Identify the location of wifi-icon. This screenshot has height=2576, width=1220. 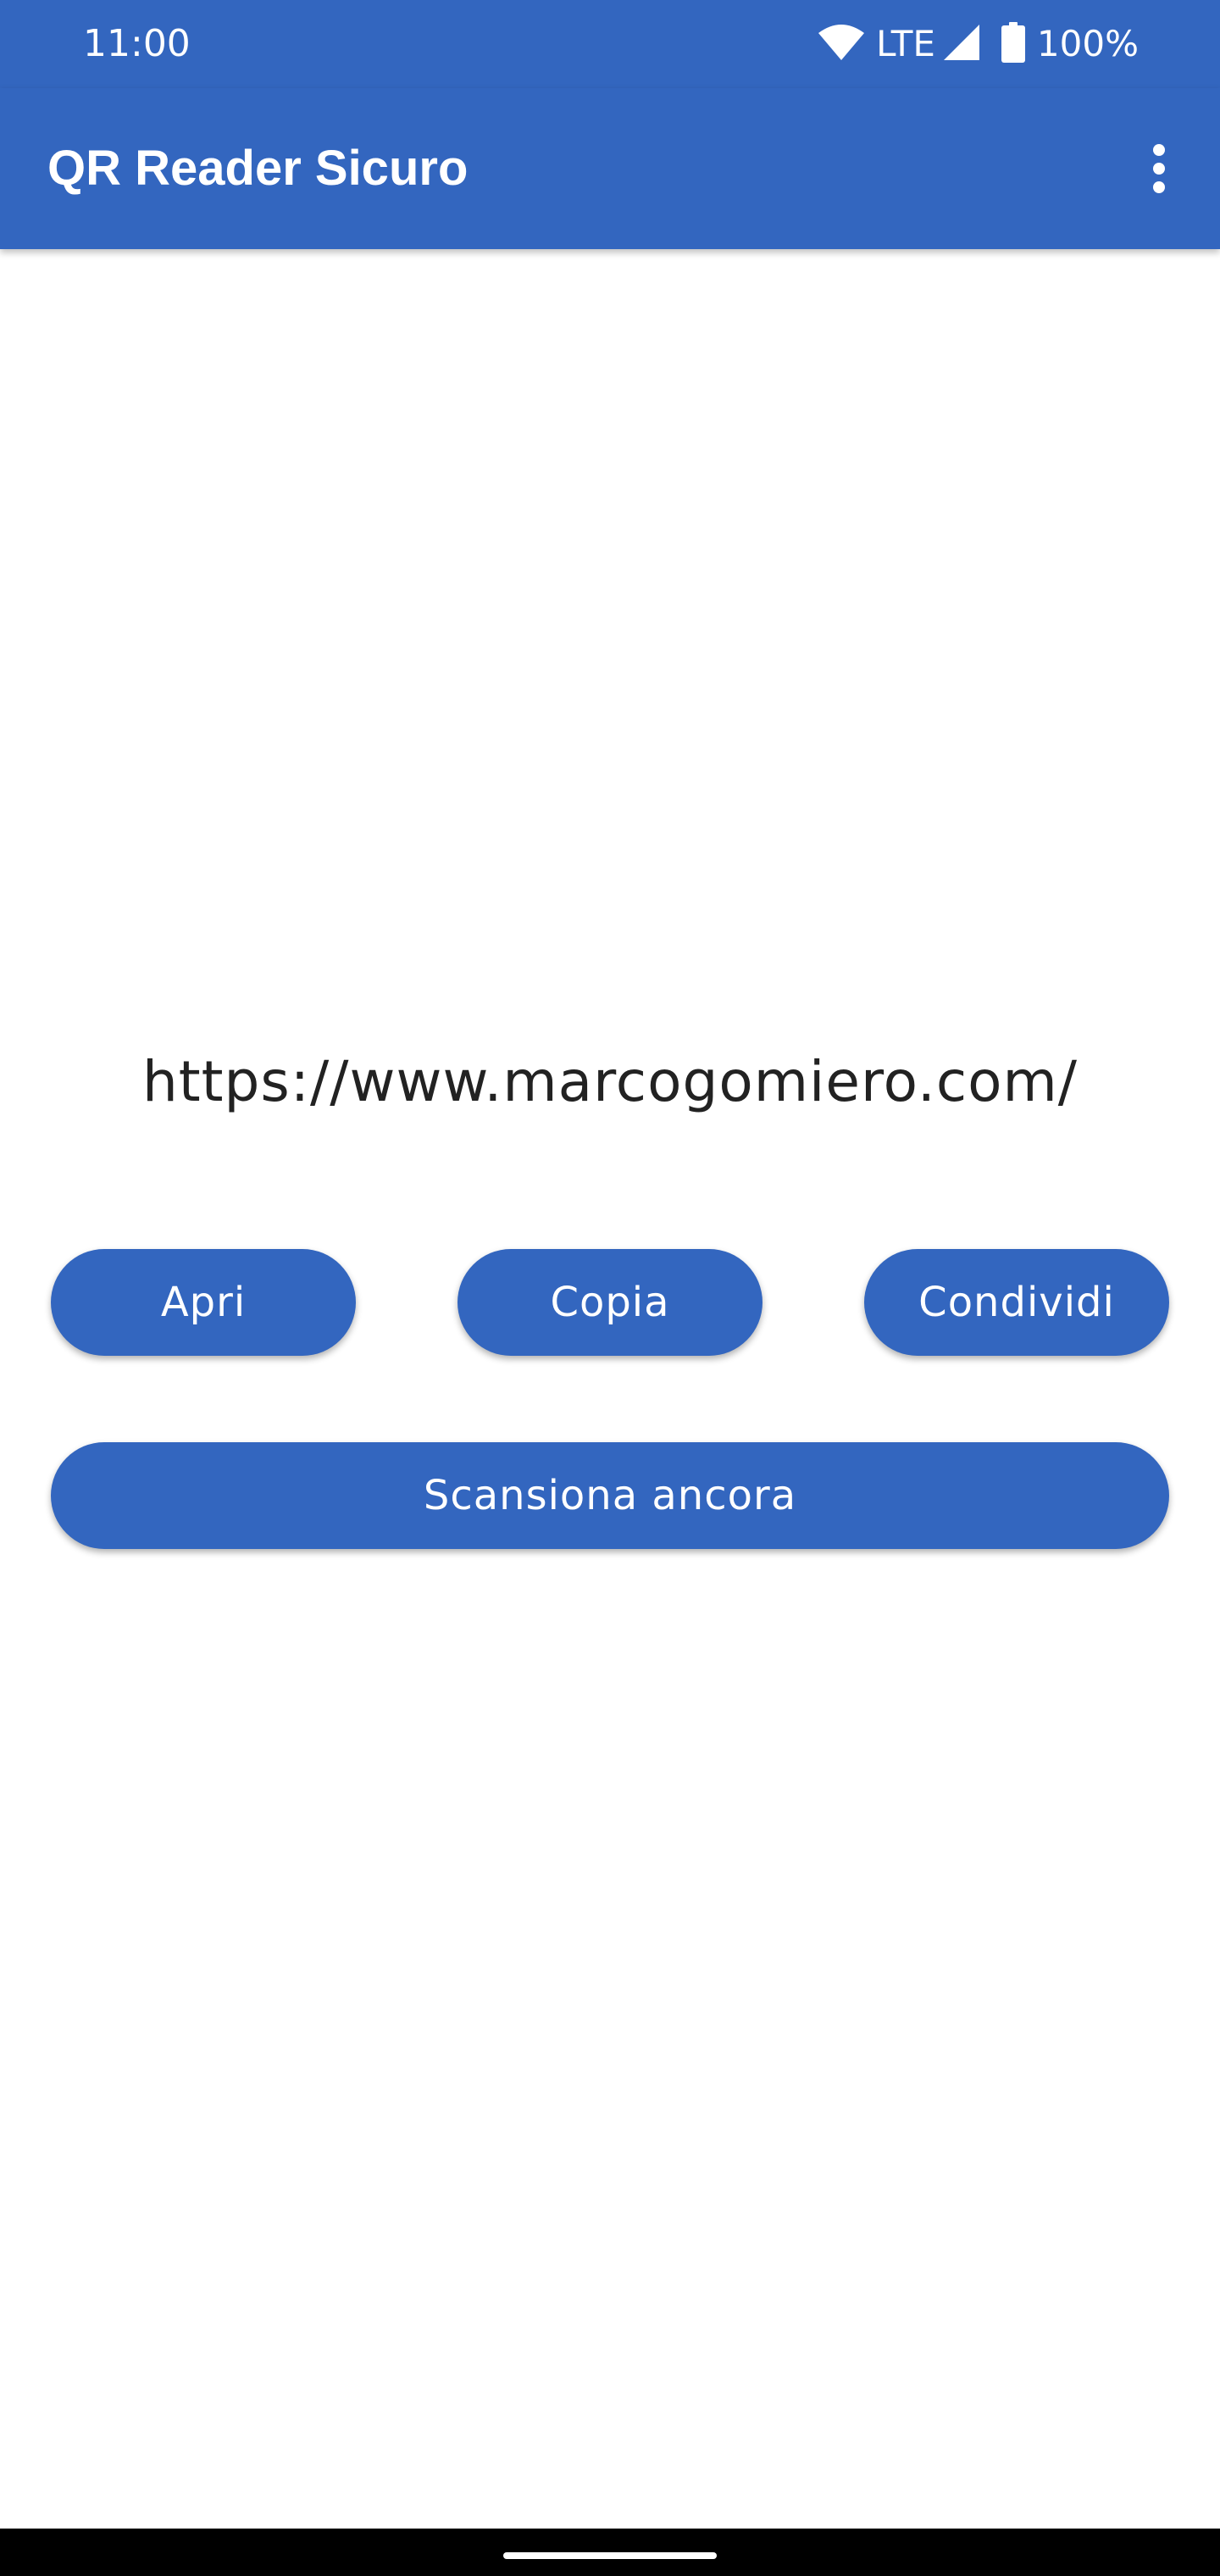
(841, 44).